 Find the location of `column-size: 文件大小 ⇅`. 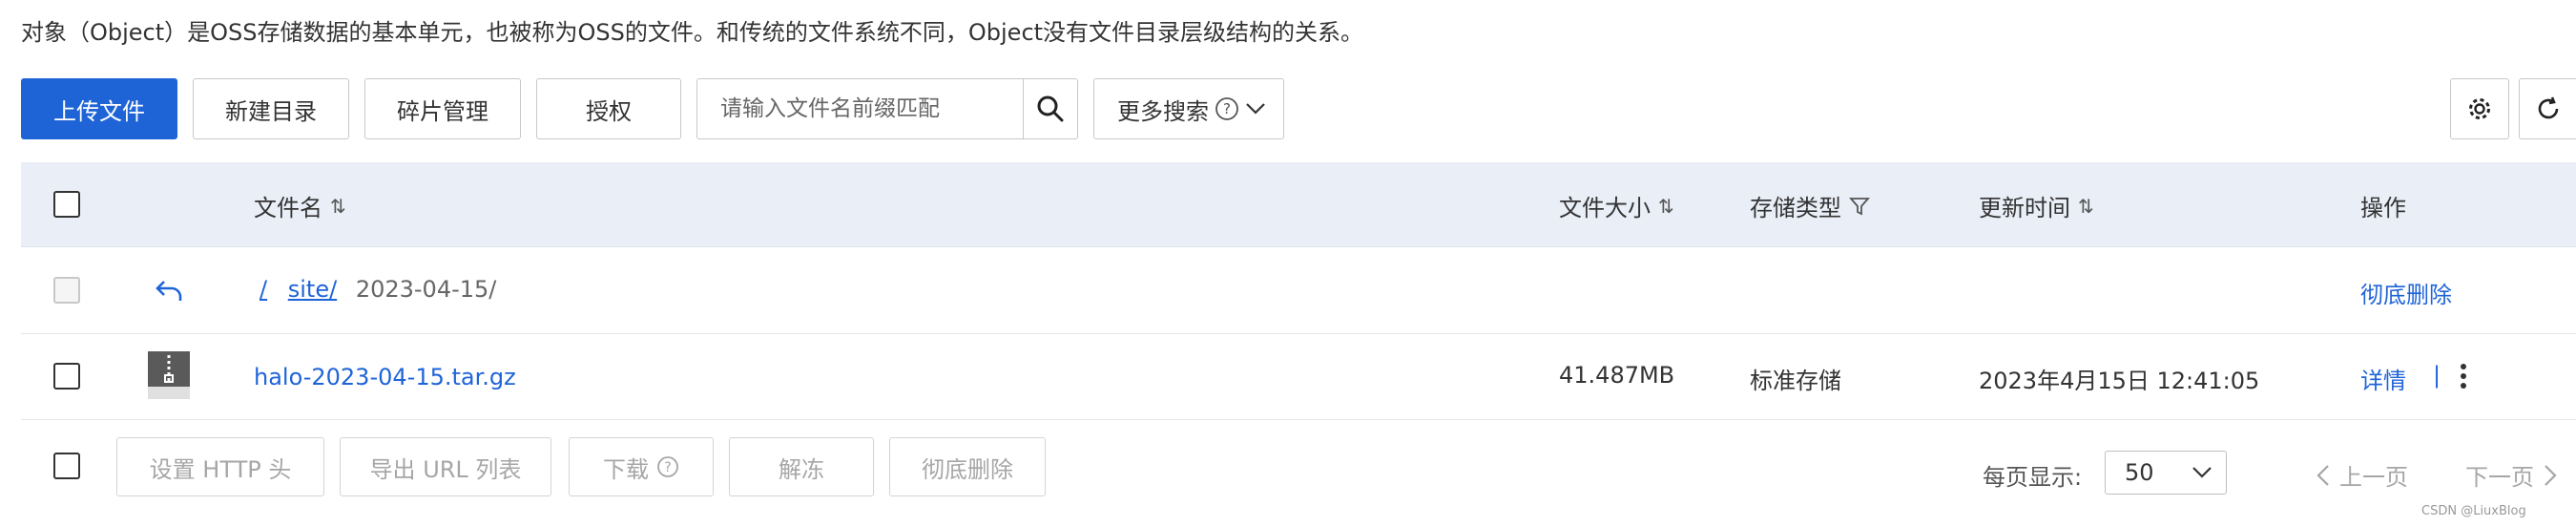

column-size: 文件大小 ⇅ is located at coordinates (1616, 205).